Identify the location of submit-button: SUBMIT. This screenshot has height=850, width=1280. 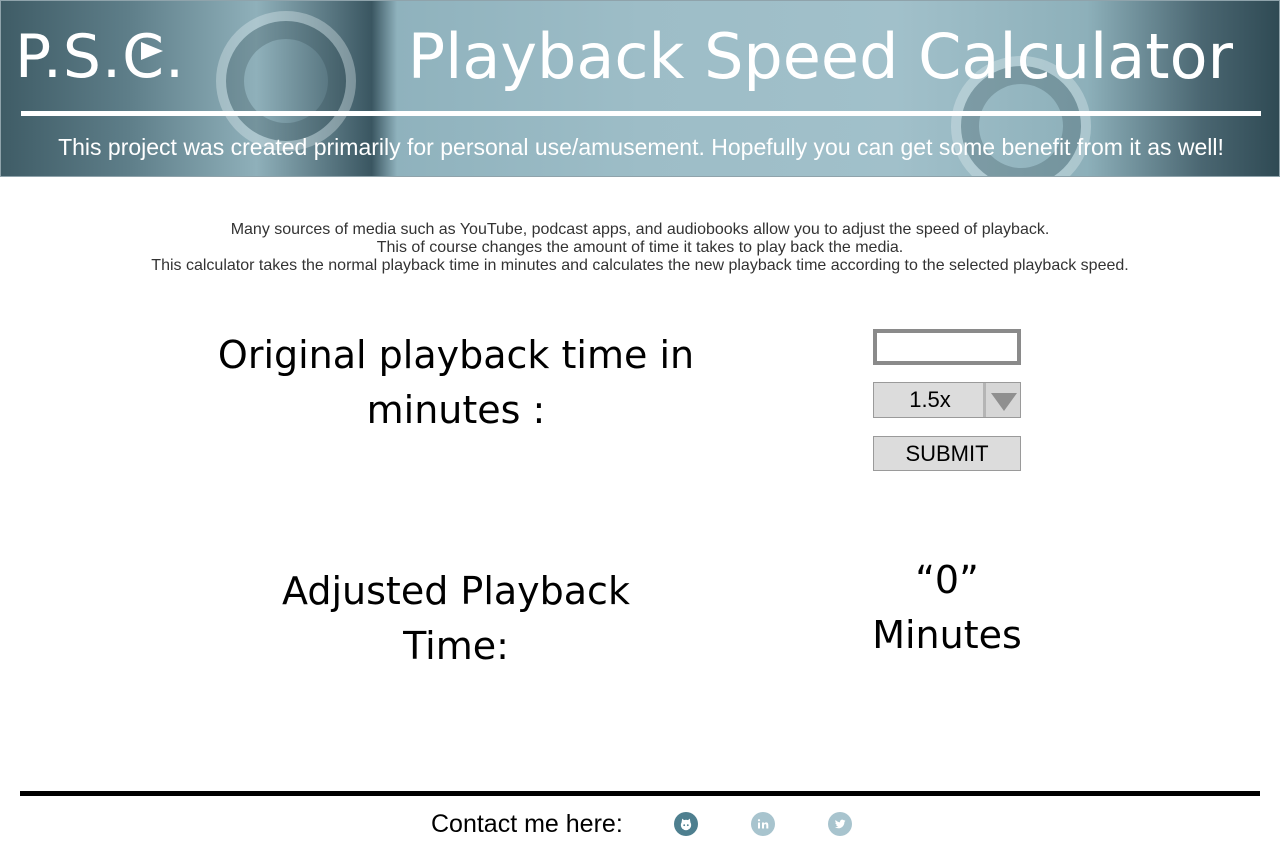
(947, 453).